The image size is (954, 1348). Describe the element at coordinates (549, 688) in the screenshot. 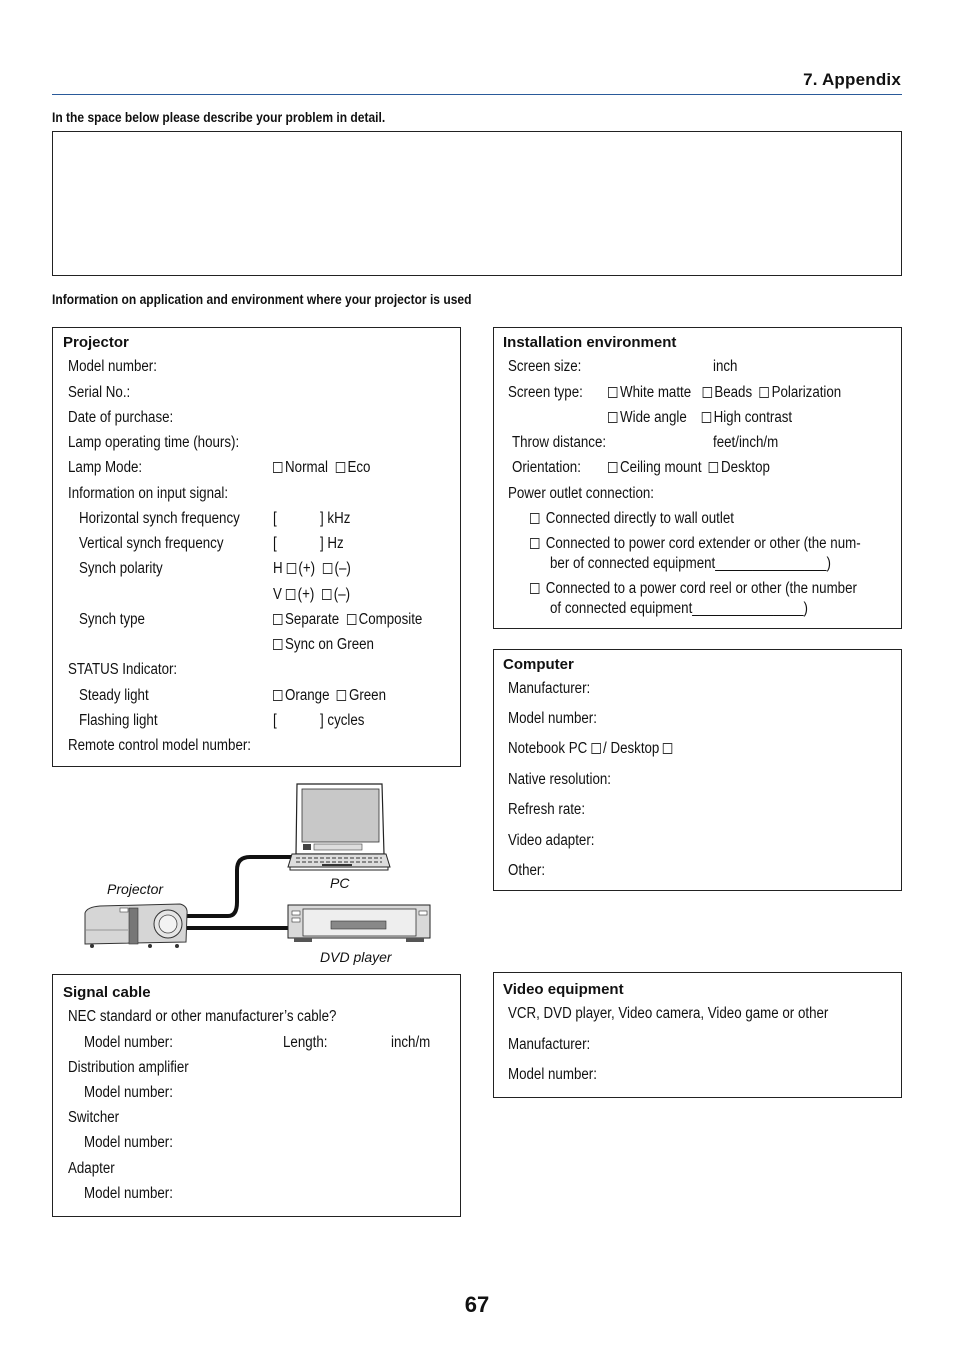

I see `computer-manufacturer: Manufacturer:` at that location.